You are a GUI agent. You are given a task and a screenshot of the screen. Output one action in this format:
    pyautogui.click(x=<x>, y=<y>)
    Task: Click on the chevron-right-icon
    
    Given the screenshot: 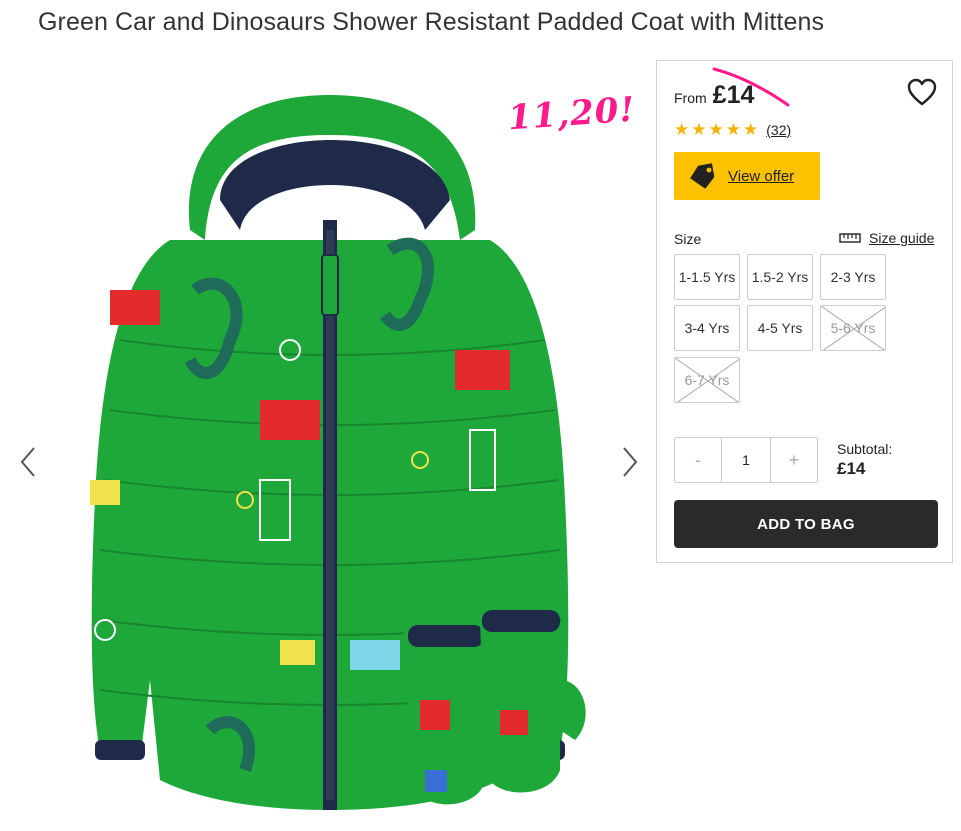 What is the action you would take?
    pyautogui.click(x=630, y=462)
    